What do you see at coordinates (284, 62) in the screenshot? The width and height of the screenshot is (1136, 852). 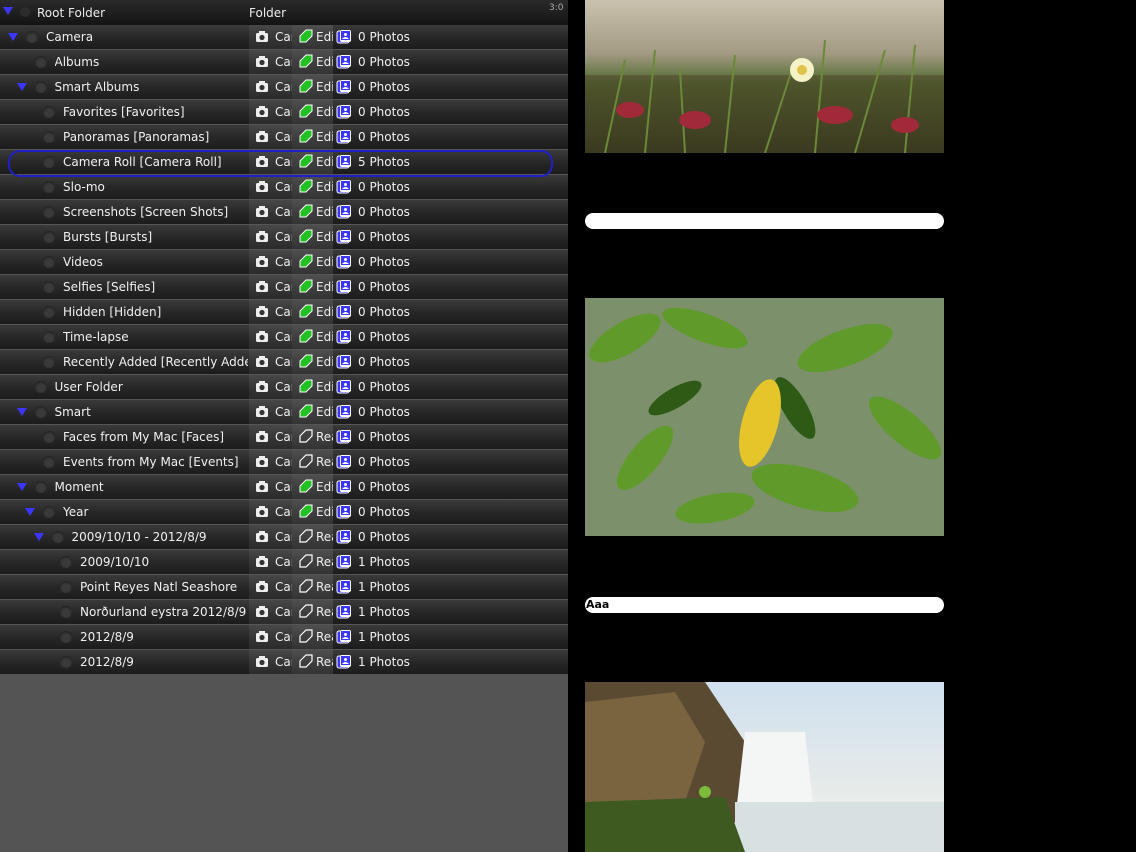 I see `folder-row: Albums Camera Edit 0 Photos` at bounding box center [284, 62].